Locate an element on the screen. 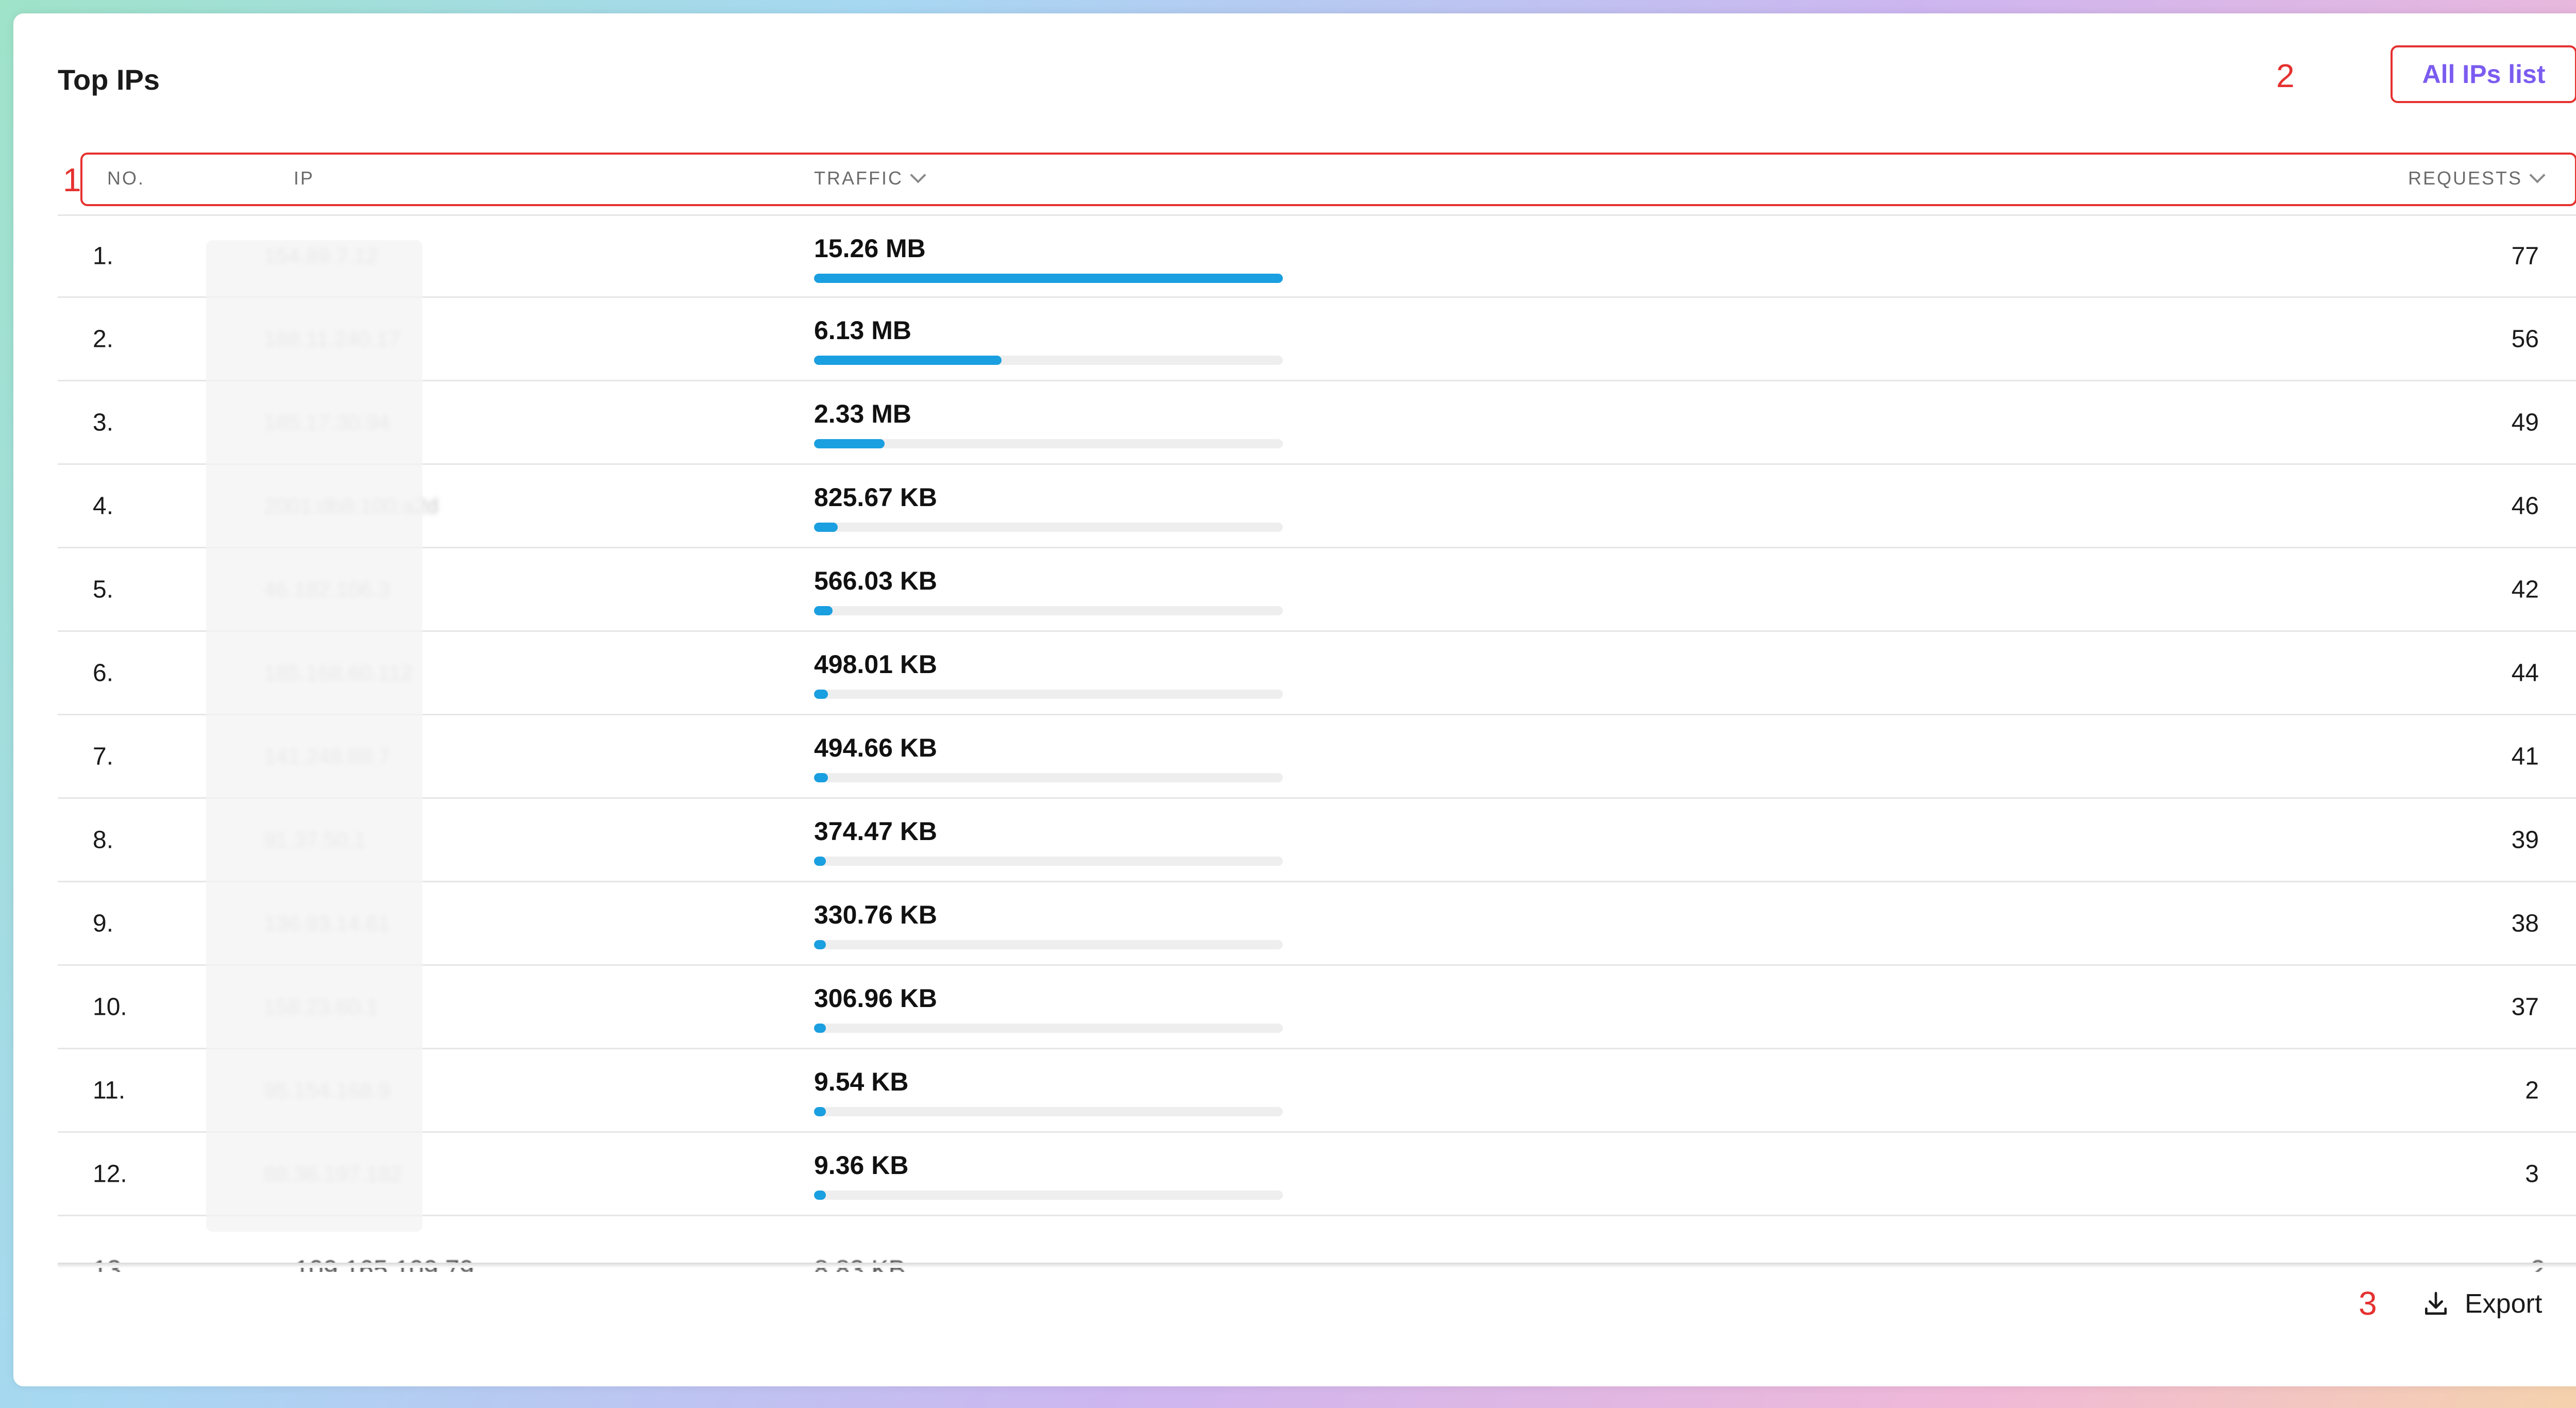 The width and height of the screenshot is (2576, 1408). column-header-no: NO. is located at coordinates (126, 178).